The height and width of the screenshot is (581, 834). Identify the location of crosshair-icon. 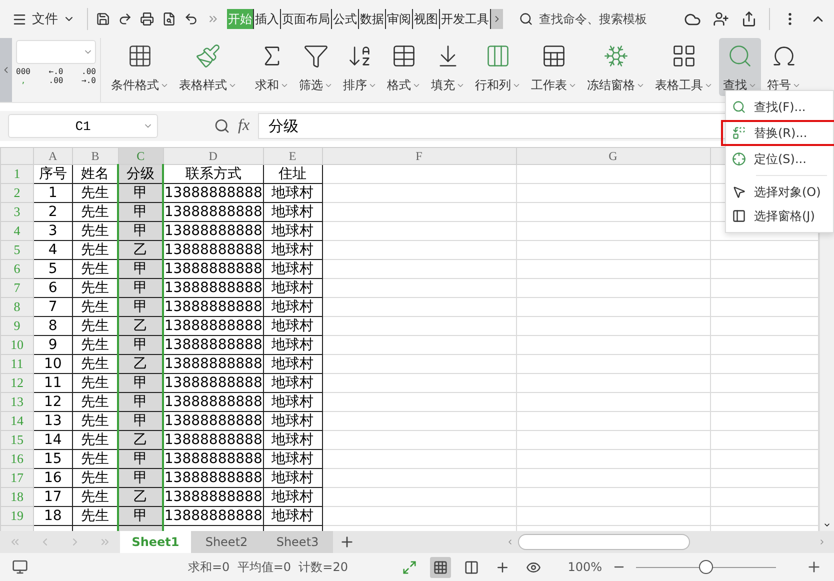
(739, 159).